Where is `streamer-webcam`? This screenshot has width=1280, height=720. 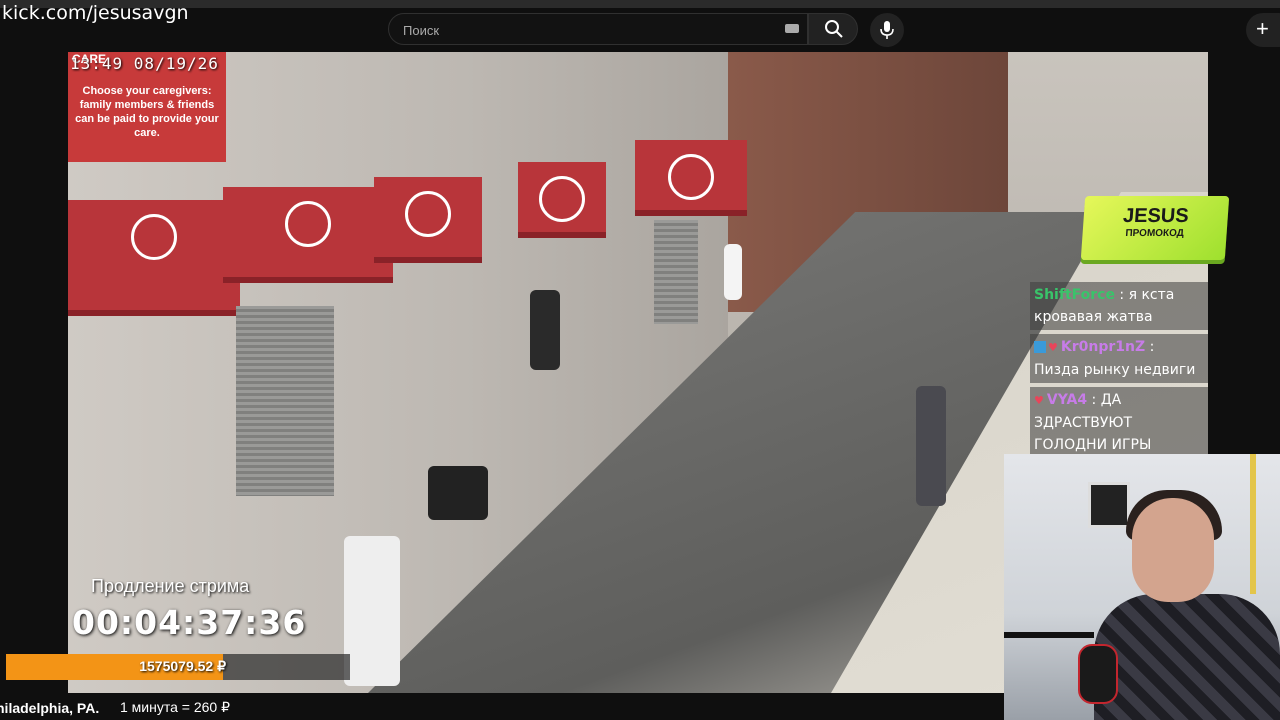 streamer-webcam is located at coordinates (1142, 587).